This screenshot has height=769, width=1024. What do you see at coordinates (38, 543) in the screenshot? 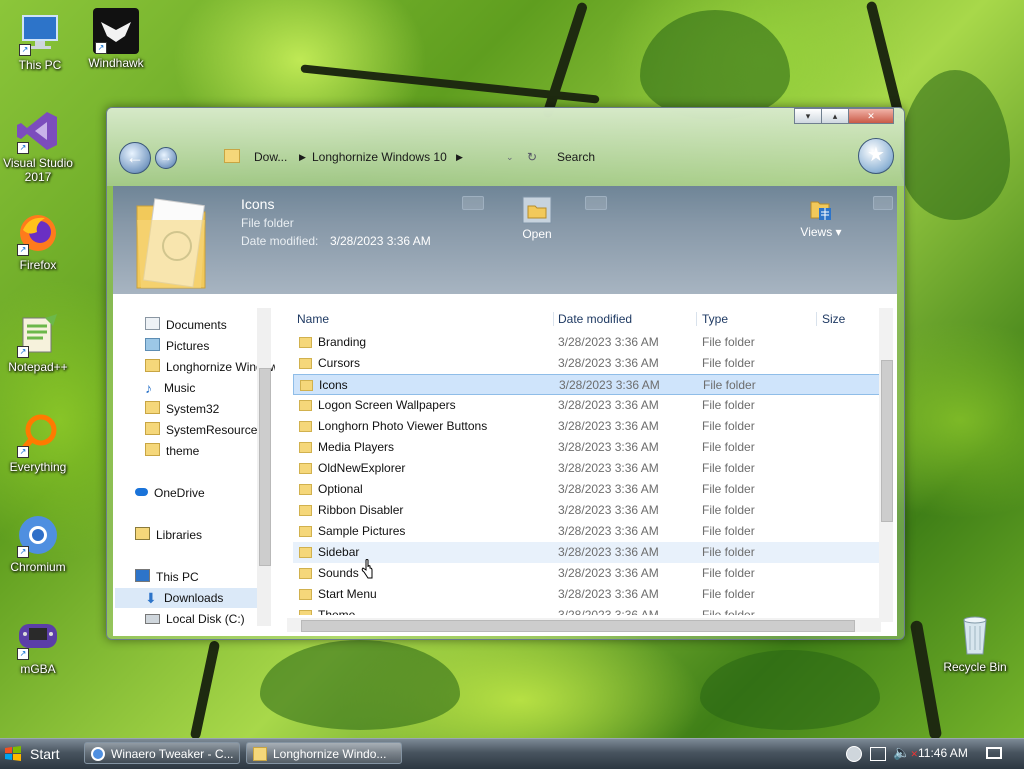
I see `desktop-icon-chromium: ↗ Chromium` at bounding box center [38, 543].